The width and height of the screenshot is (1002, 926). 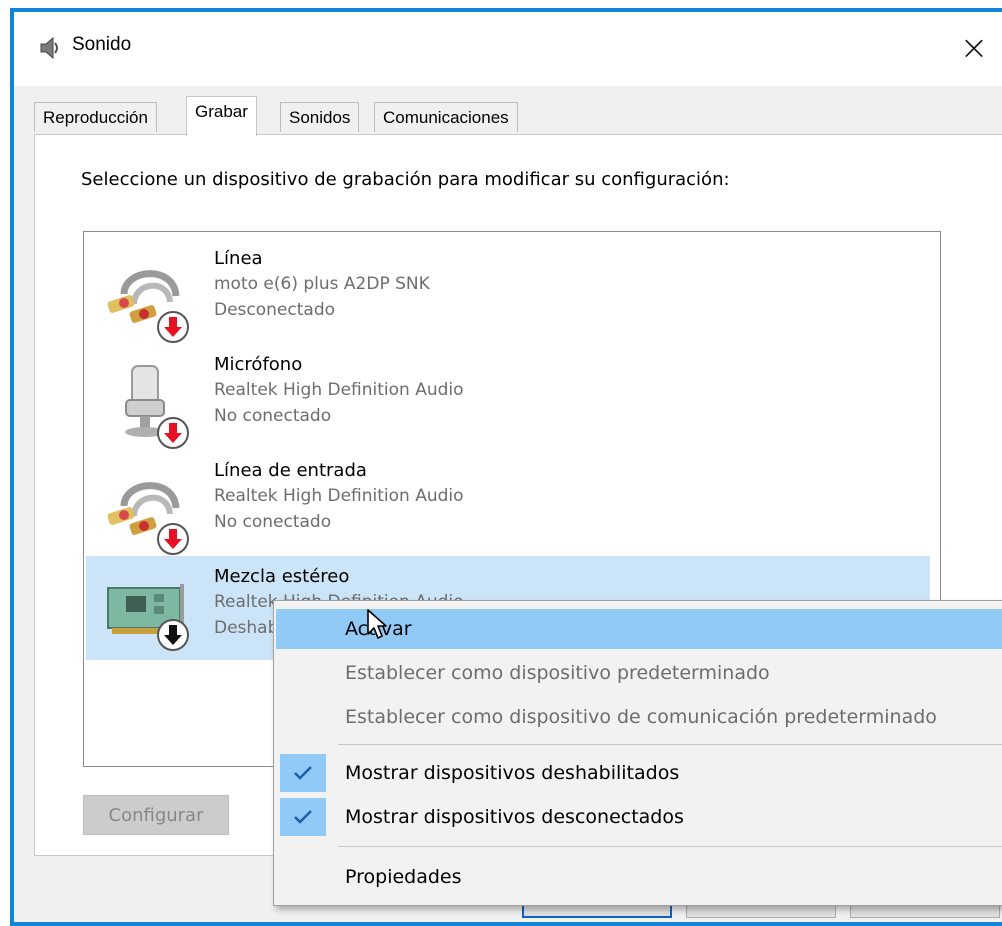 What do you see at coordinates (102, 44) in the screenshot?
I see `window-title: Sonido` at bounding box center [102, 44].